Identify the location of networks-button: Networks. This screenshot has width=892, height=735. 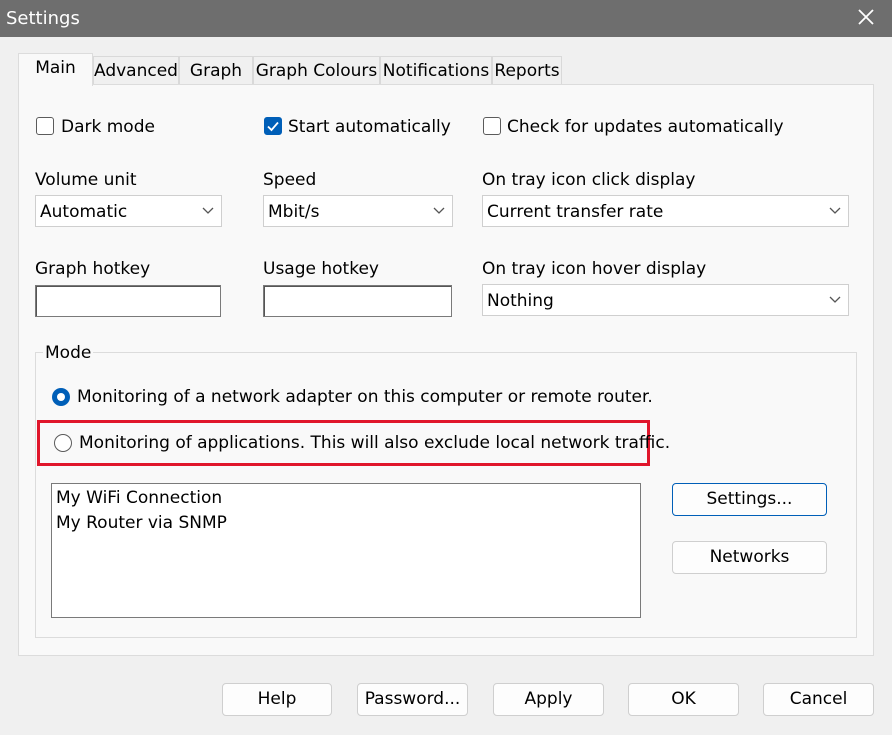
(749, 557).